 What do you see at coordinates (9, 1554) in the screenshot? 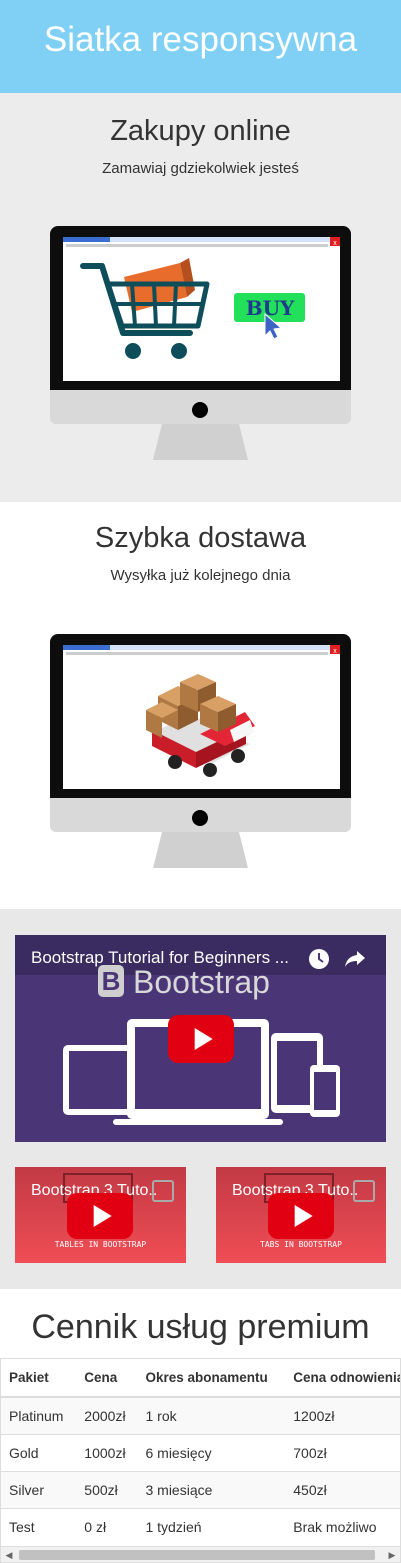
I see `scroll-left-icon: ◀` at bounding box center [9, 1554].